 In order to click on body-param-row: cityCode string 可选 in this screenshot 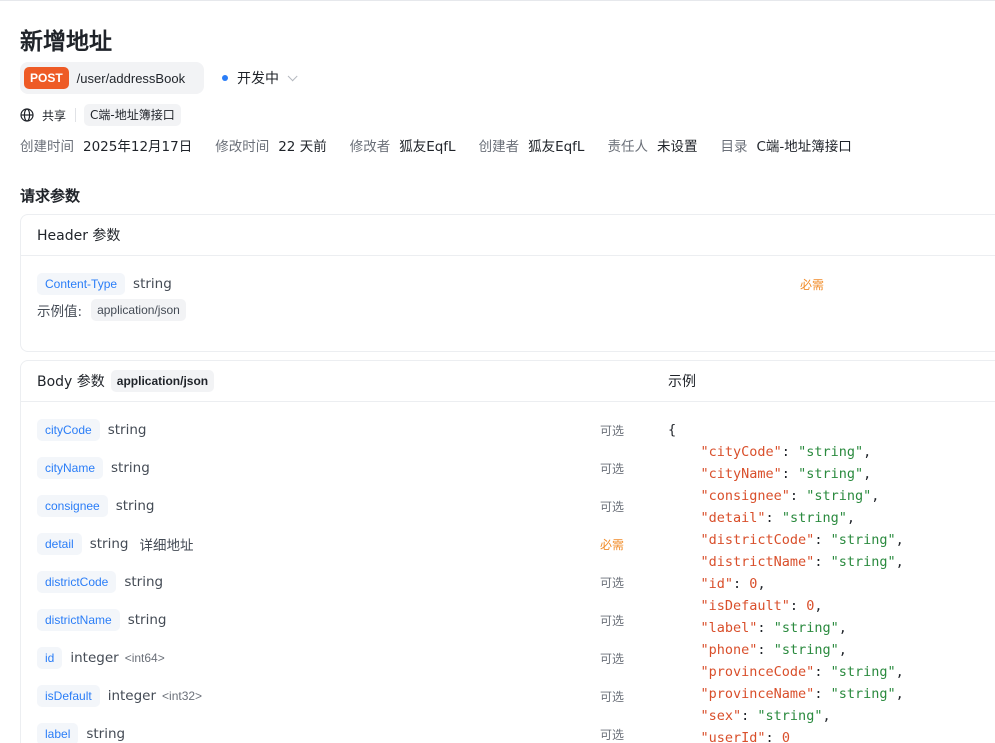, I will do `click(330, 430)`.